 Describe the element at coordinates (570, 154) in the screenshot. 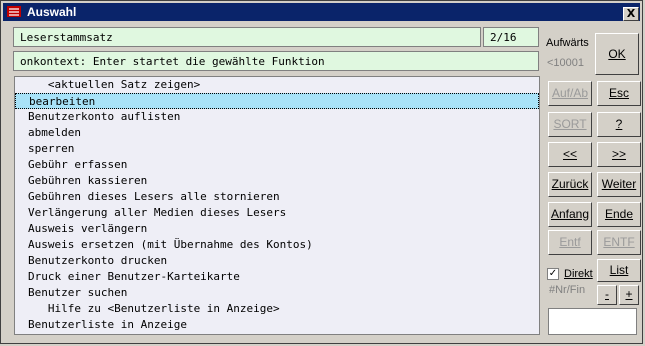

I see `prev-page-button: <<` at that location.